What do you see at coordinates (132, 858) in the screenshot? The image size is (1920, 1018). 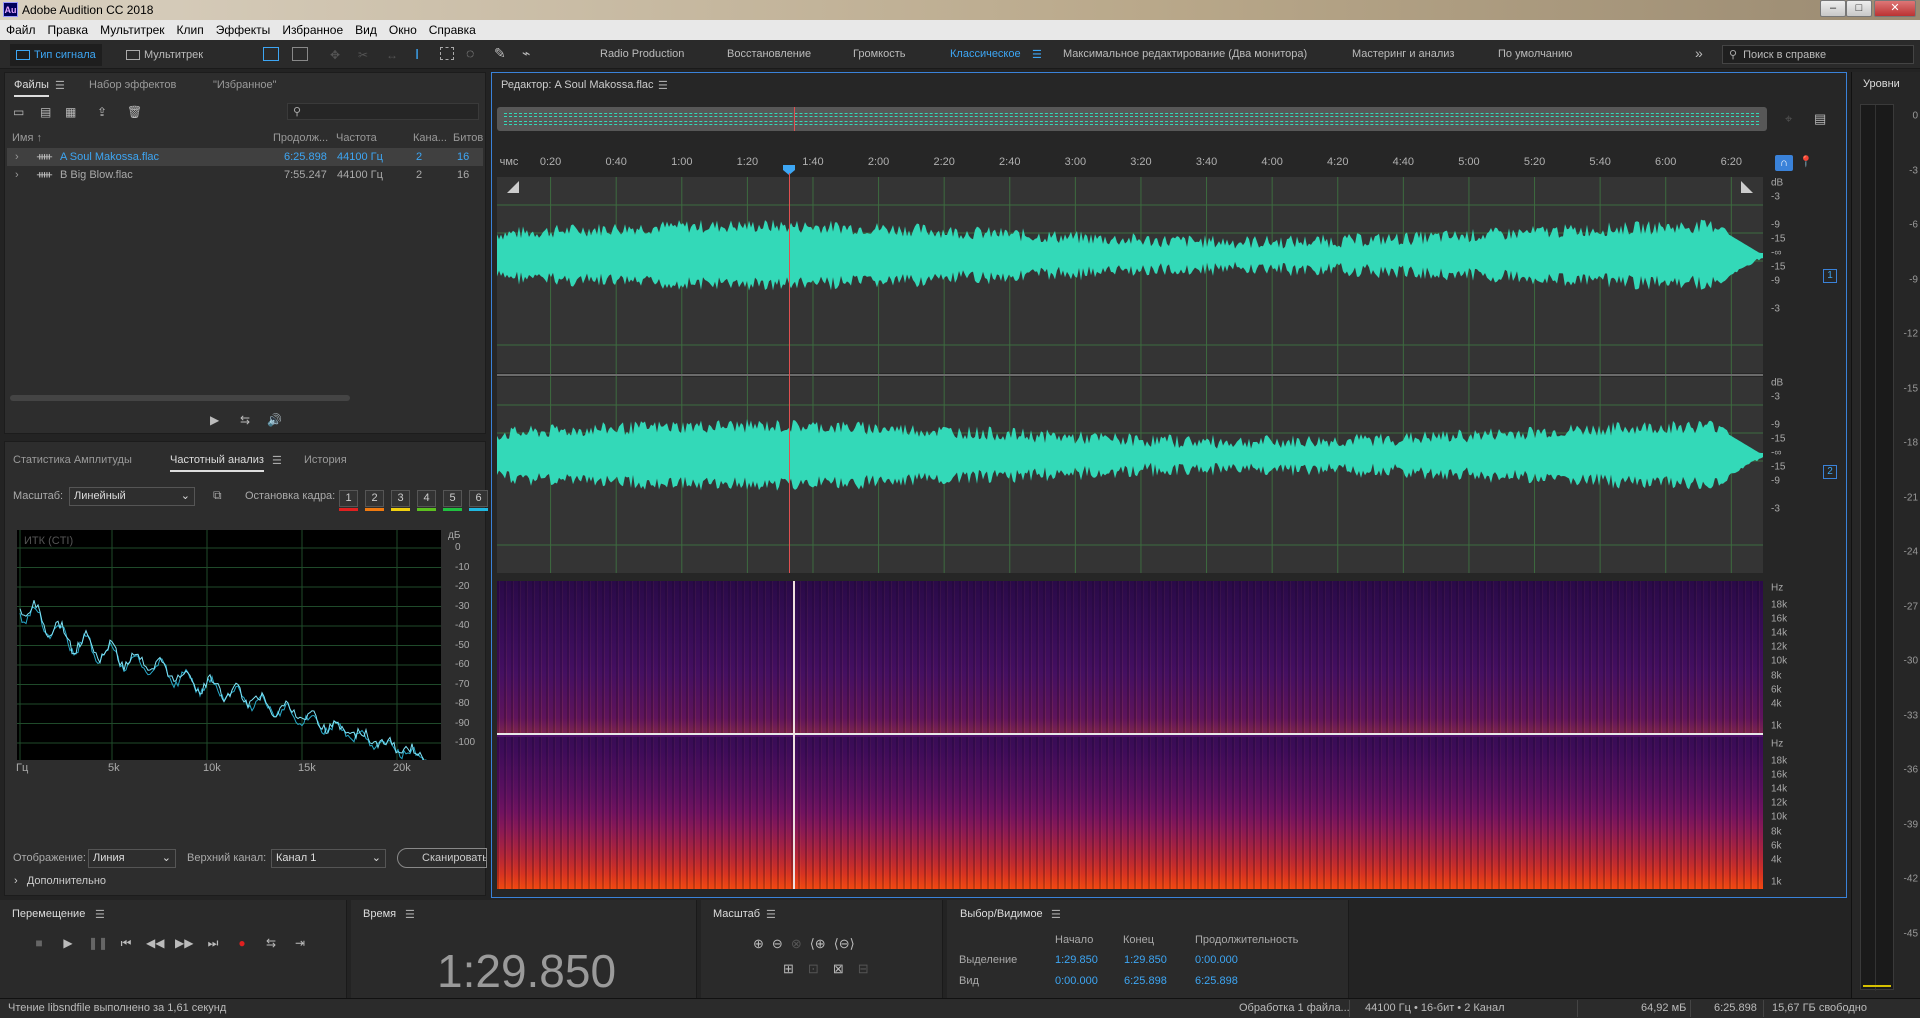 I see `display-dropdown: Линия ⌄` at bounding box center [132, 858].